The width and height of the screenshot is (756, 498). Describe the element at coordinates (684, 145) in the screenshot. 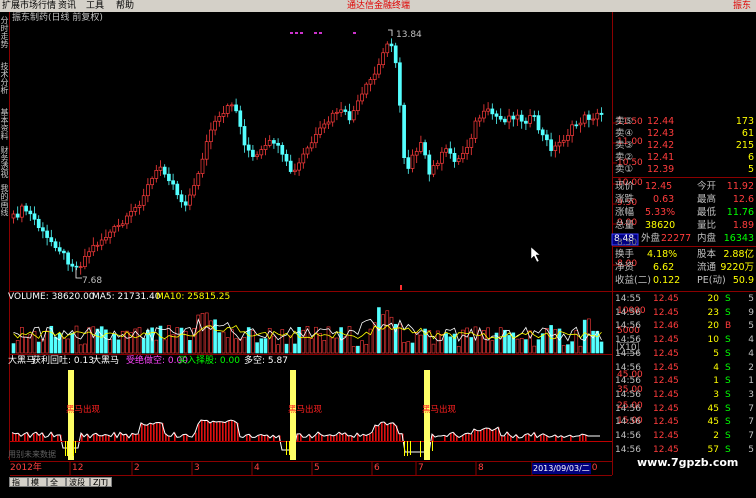

I see `ask-row-3: 卖③ 12.42 215` at that location.